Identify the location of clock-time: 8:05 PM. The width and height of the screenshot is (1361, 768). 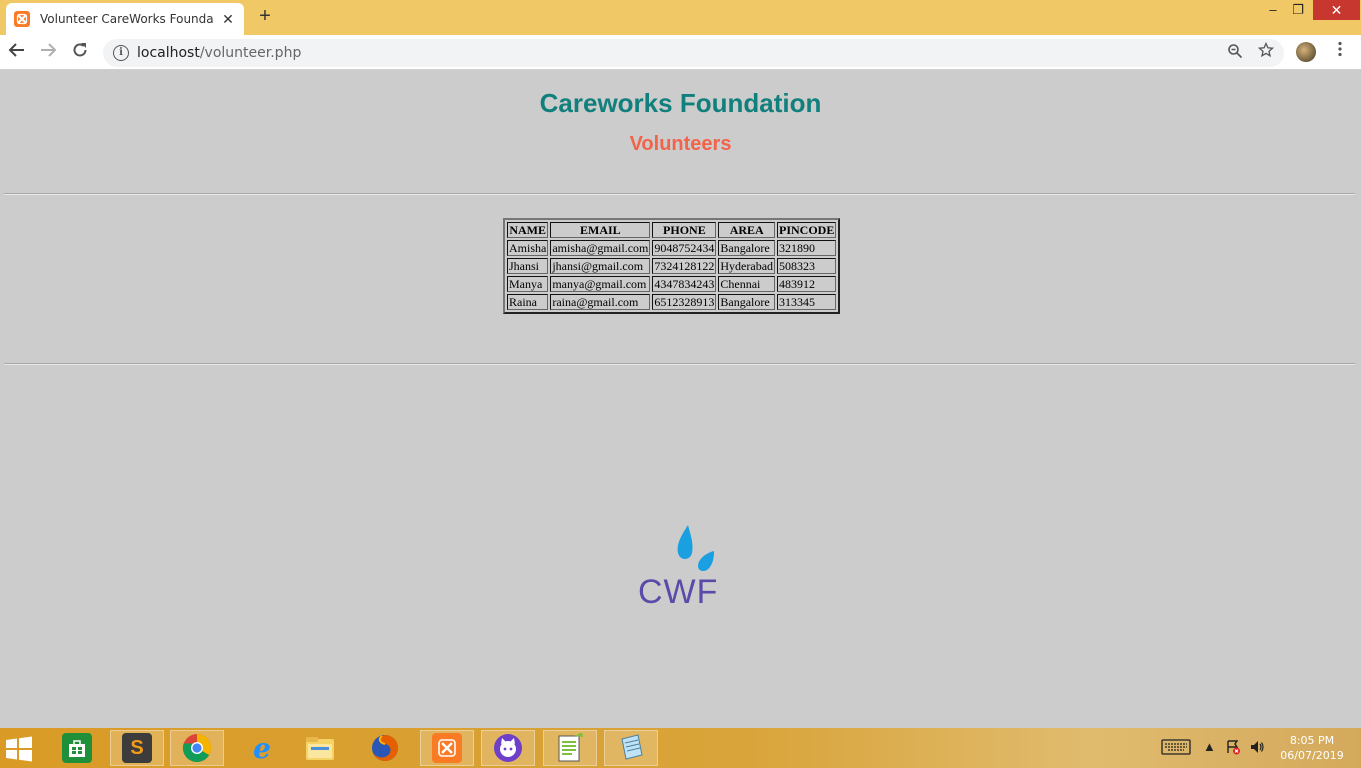
(1312, 740).